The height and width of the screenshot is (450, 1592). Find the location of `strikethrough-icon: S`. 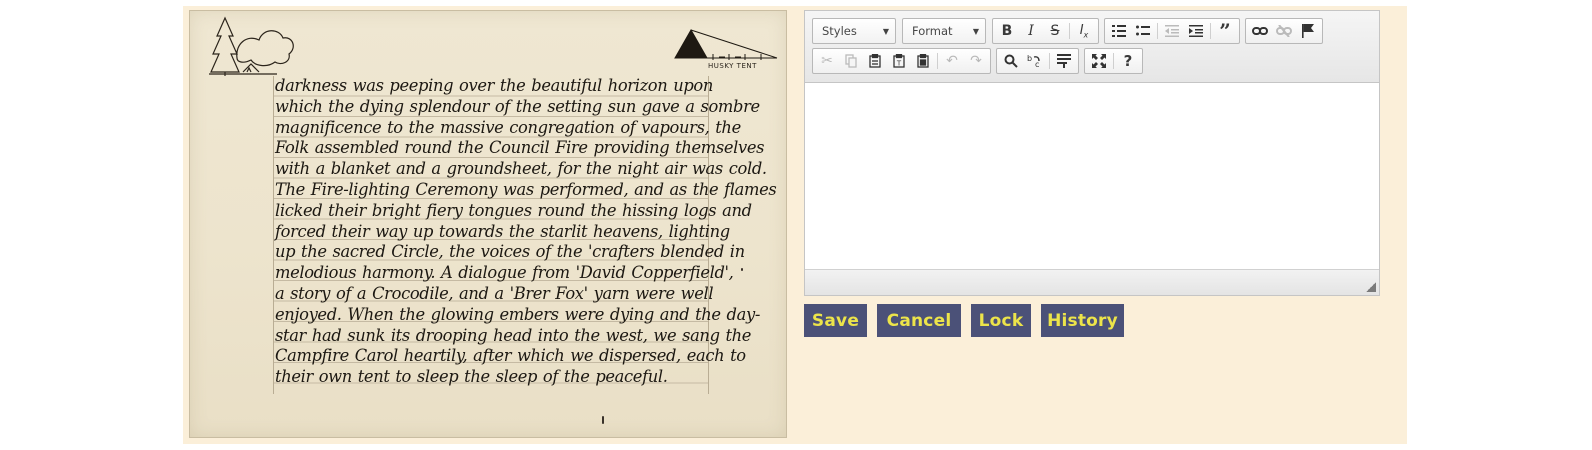

strikethrough-icon: S is located at coordinates (1055, 31).